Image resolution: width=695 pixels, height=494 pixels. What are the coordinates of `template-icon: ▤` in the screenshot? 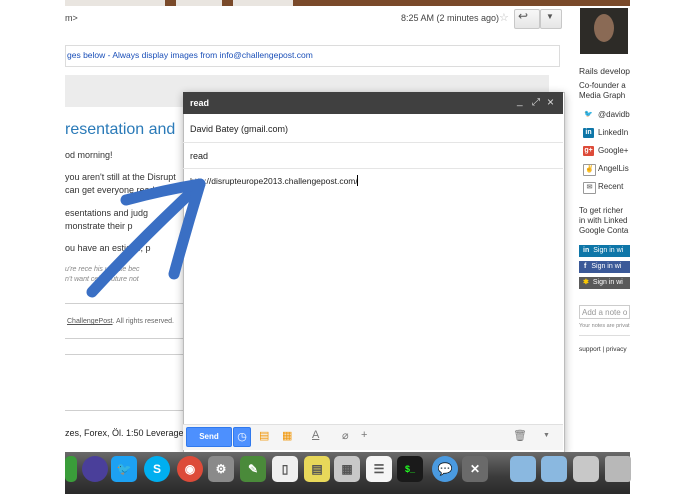 It's located at (264, 435).